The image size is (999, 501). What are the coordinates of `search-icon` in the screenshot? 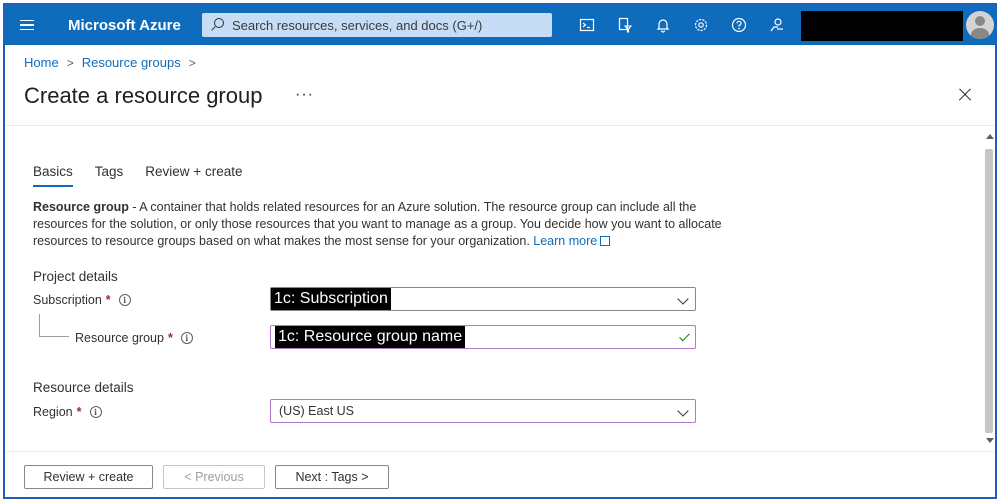 It's located at (217, 25).